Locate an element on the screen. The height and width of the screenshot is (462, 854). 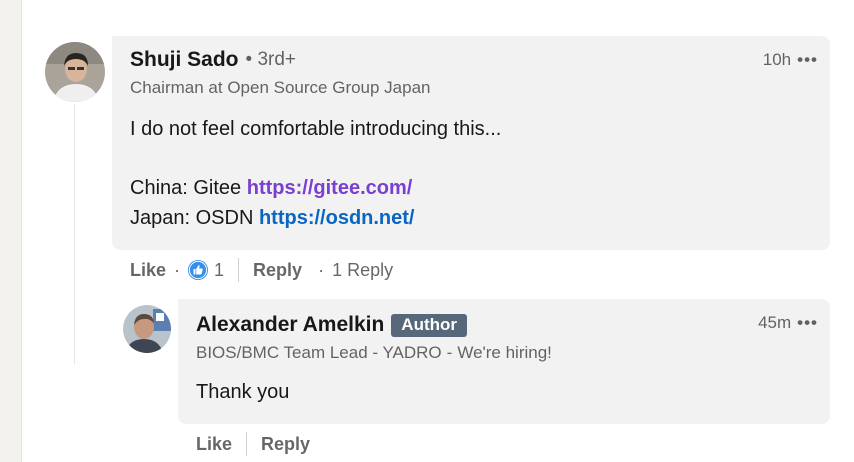
reply-count-link: 1 Reply is located at coordinates (362, 270).